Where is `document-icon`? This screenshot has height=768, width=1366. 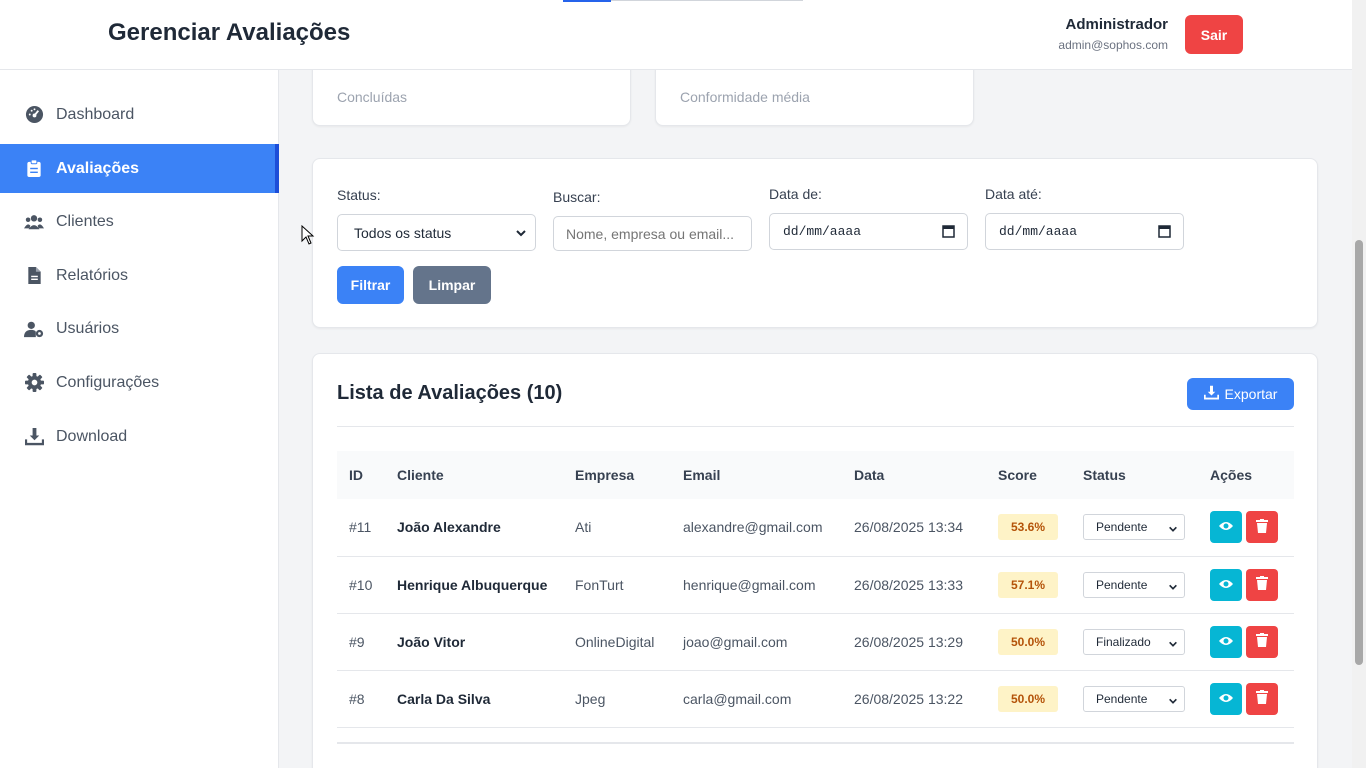 document-icon is located at coordinates (34, 276).